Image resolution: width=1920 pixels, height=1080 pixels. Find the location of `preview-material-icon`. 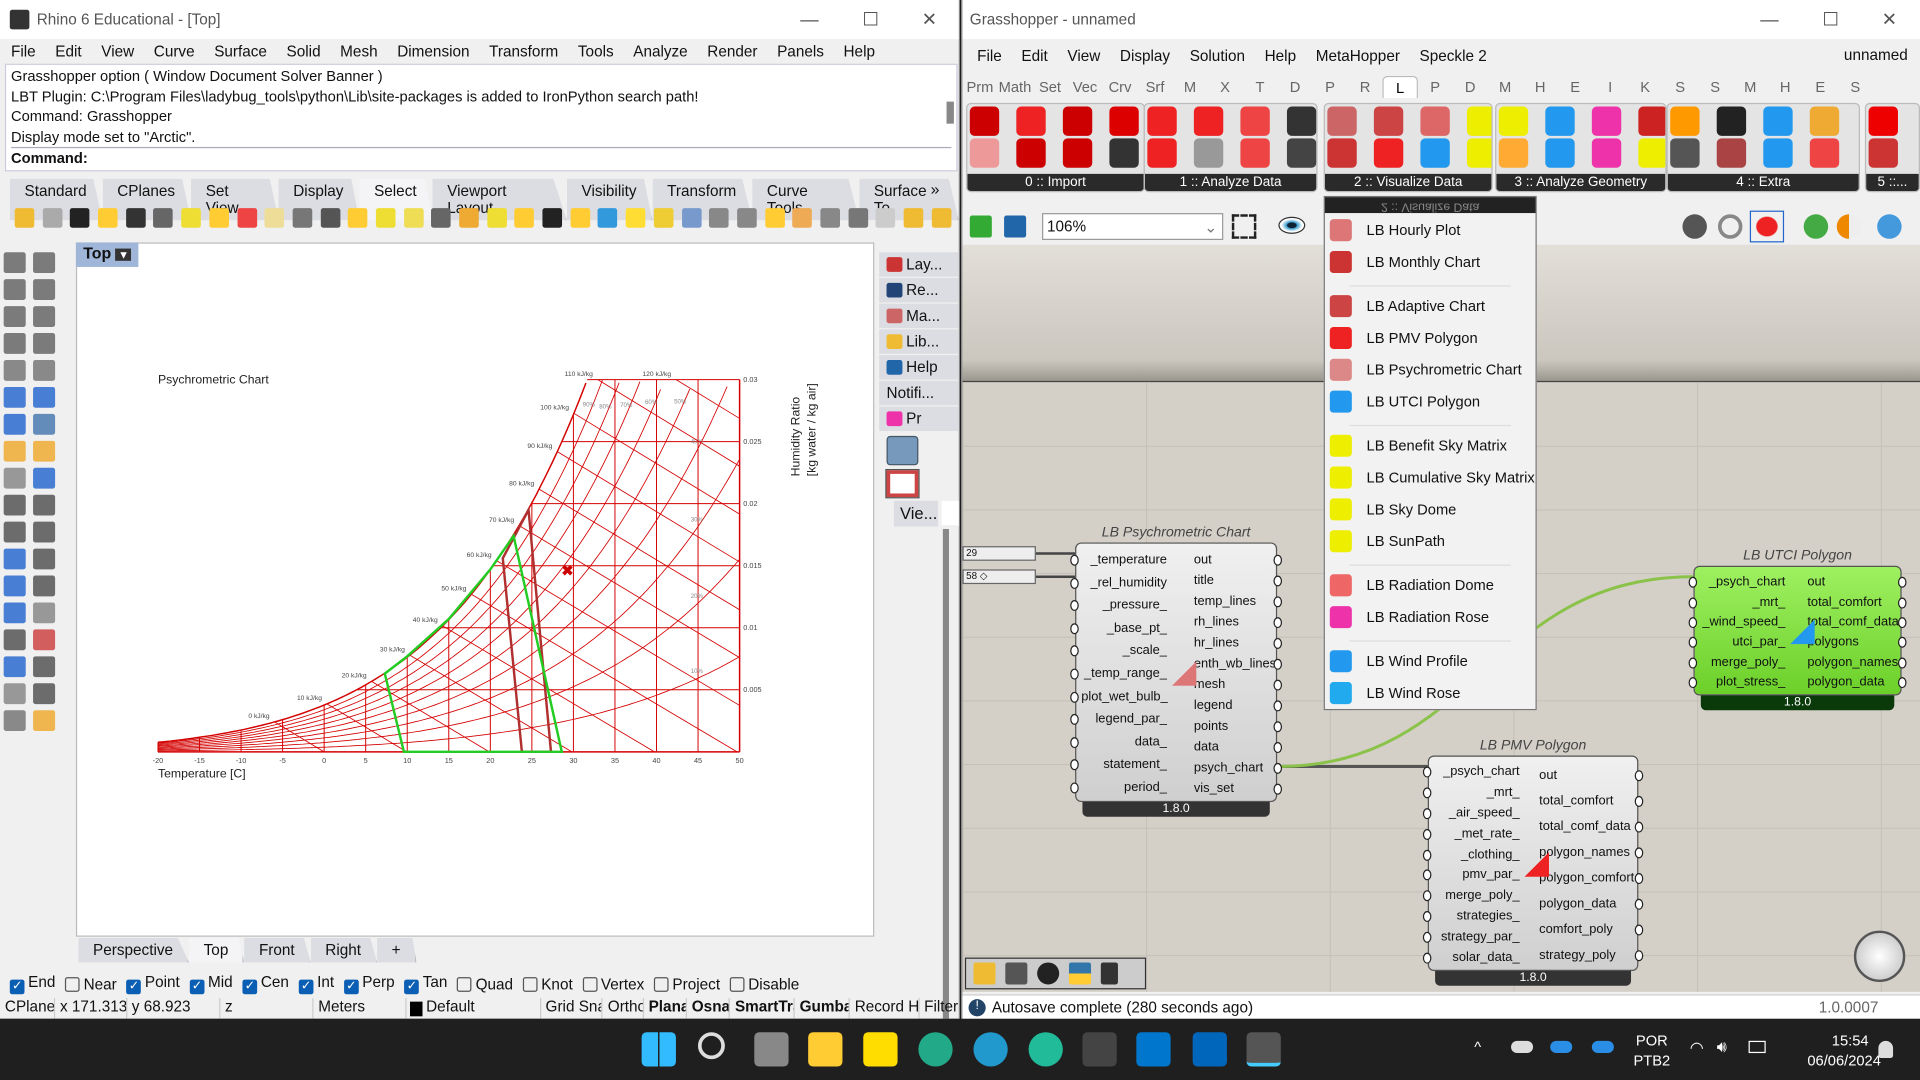

preview-material-icon is located at coordinates (1849, 226).